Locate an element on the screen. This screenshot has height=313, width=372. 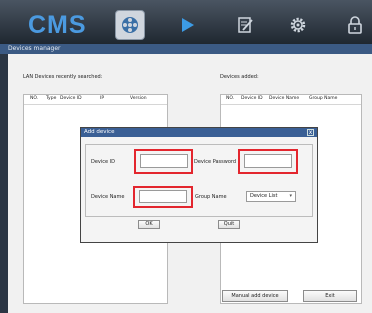
settings-button is located at coordinates (298, 25).